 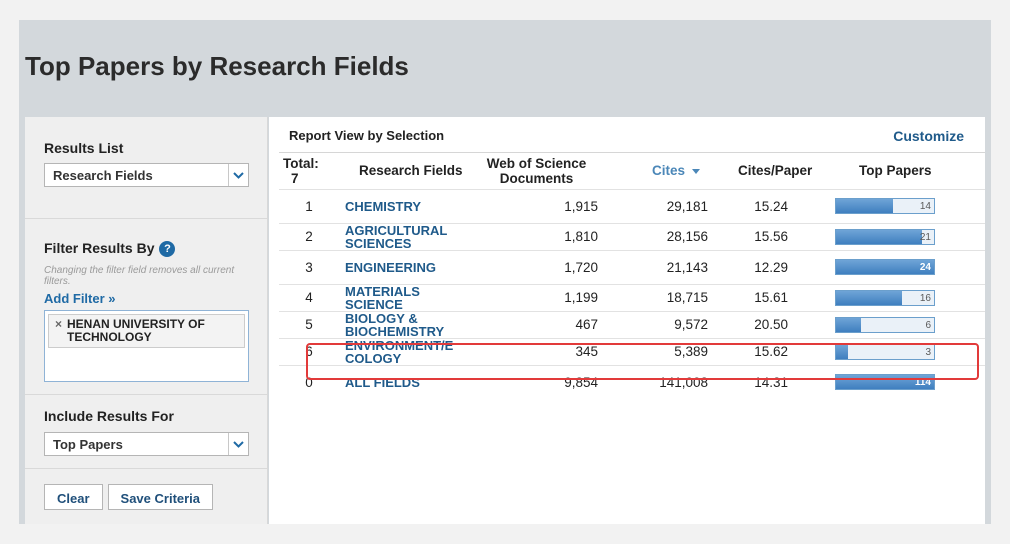 I want to click on row-field-link: ENVIRONMENT/E COLOGY, so click(x=404, y=351).